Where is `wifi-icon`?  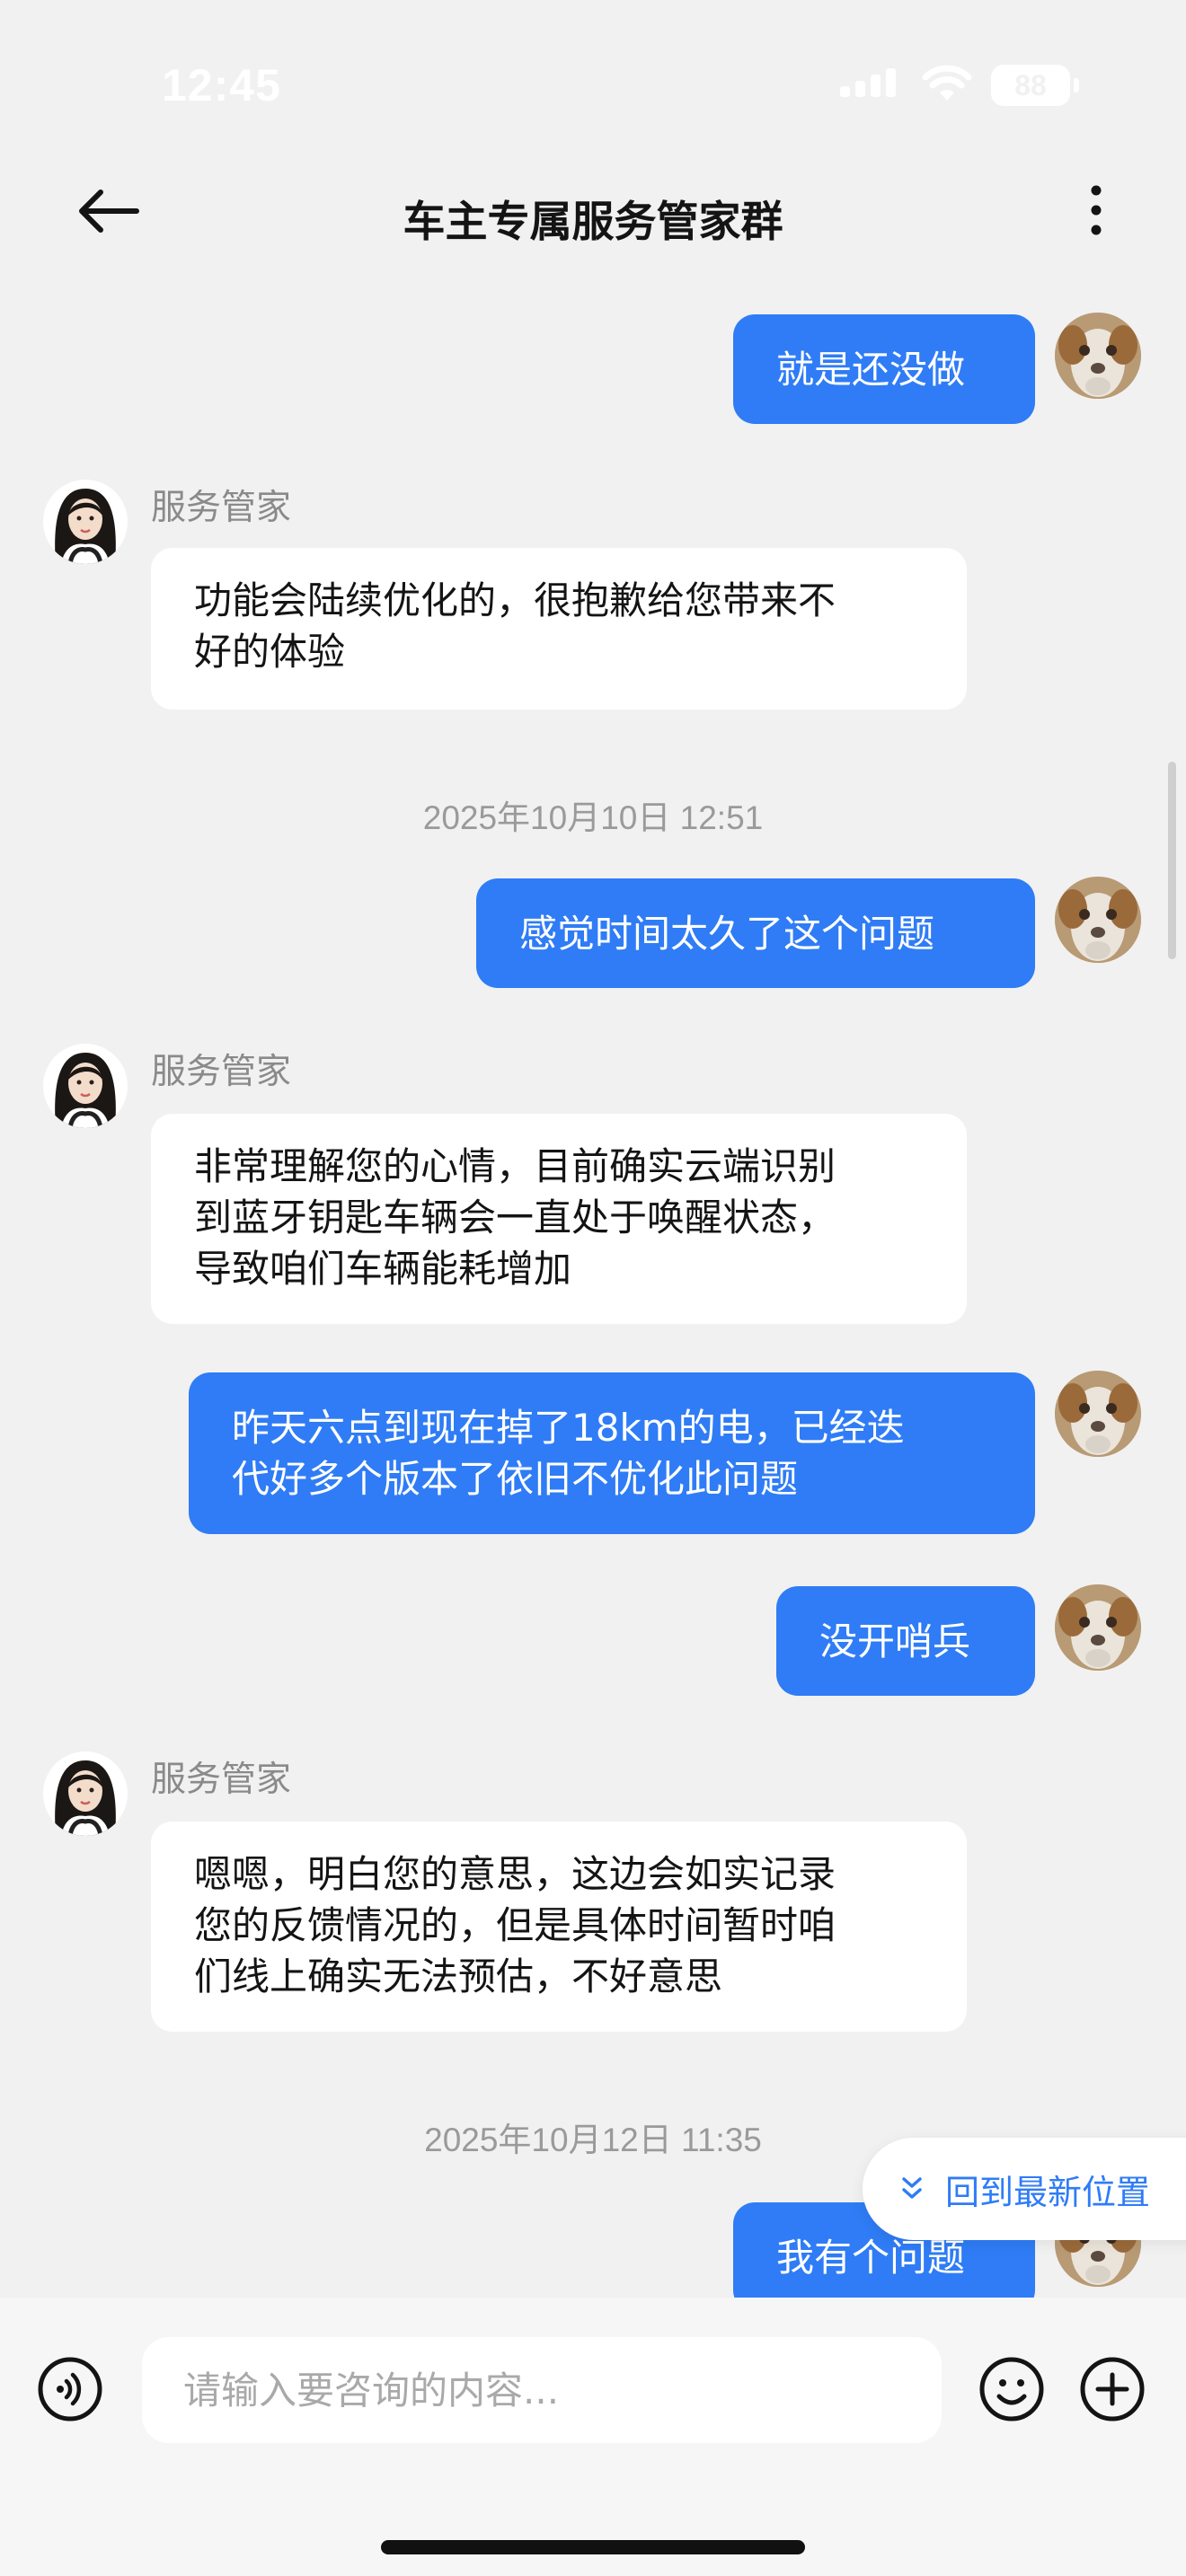 wifi-icon is located at coordinates (947, 83).